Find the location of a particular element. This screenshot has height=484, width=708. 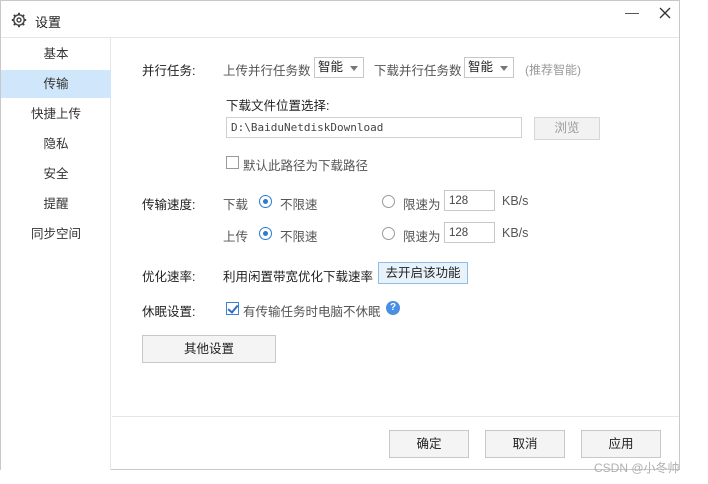

download-limit-input is located at coordinates (469, 200).